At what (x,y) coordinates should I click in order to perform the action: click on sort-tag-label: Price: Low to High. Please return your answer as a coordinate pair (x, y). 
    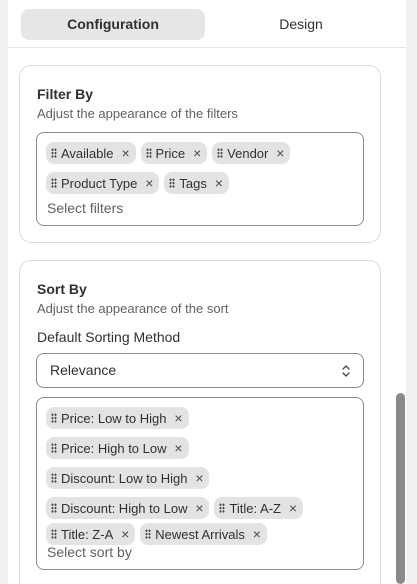
    Looking at the image, I should click on (114, 418).